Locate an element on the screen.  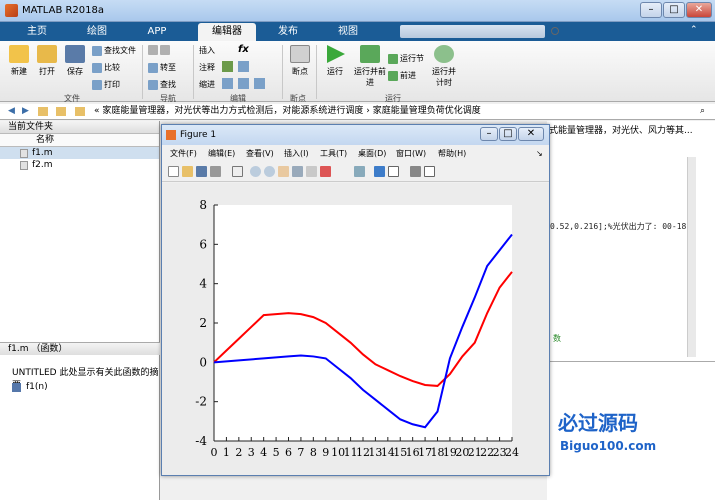
rotate-icon is located at coordinates (297, 171).